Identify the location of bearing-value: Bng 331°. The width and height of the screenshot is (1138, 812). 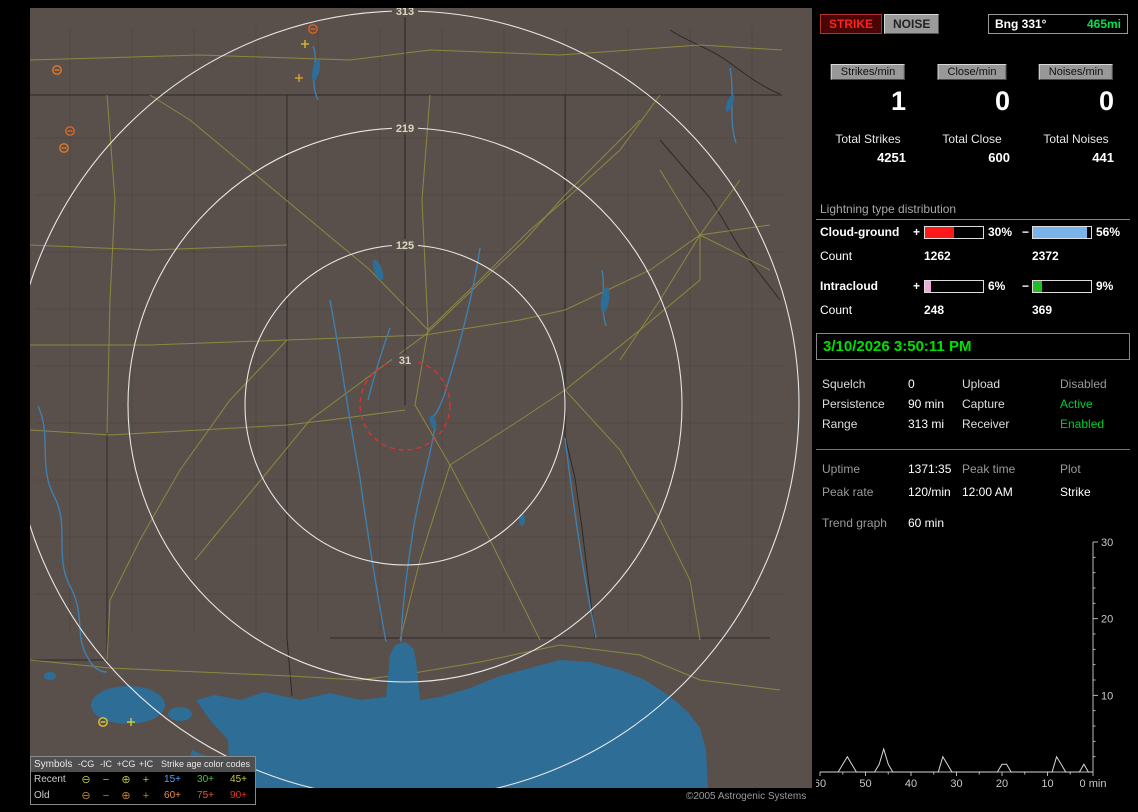
(1021, 24).